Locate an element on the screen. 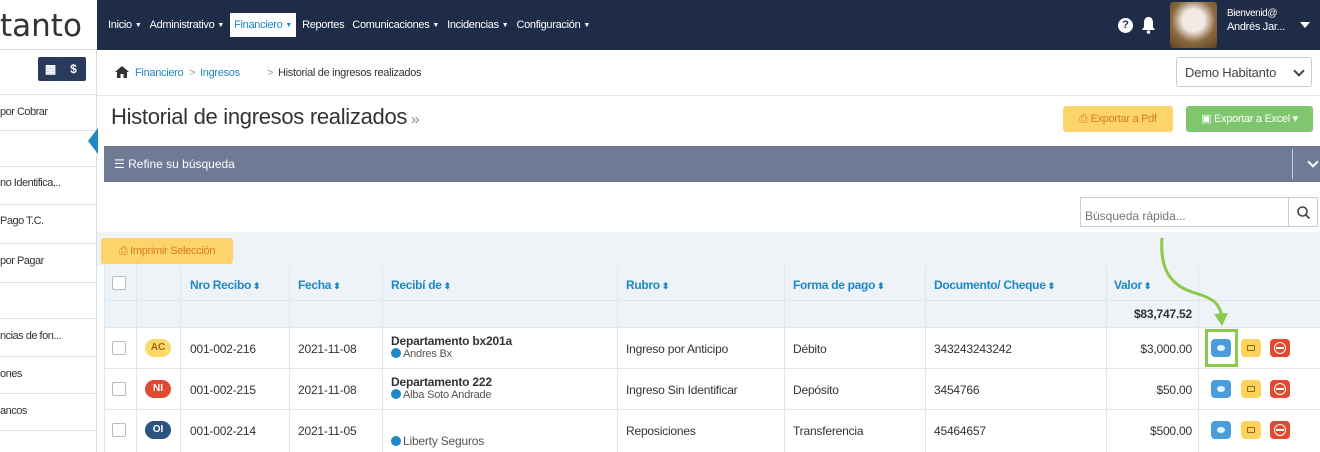 This screenshot has width=1320, height=452. nav-item-comunicaciones: Comunicaciones ▼ is located at coordinates (395, 25).